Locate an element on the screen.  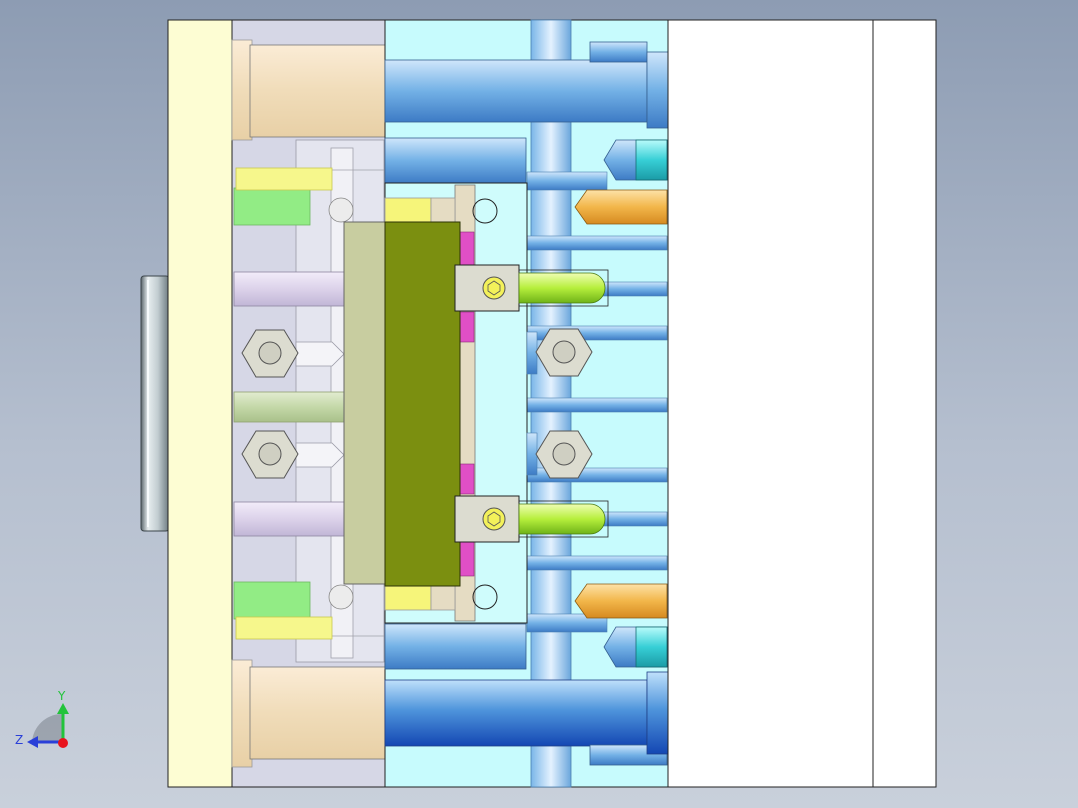
view-triad: Y Z is located at coordinates (42, 718).